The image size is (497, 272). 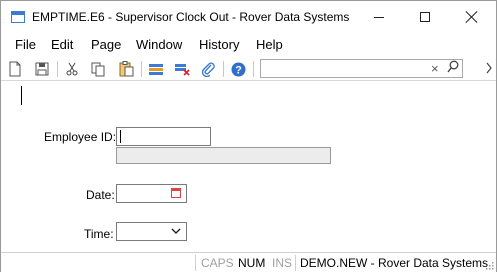 I want to click on menu-history: History, so click(x=219, y=44).